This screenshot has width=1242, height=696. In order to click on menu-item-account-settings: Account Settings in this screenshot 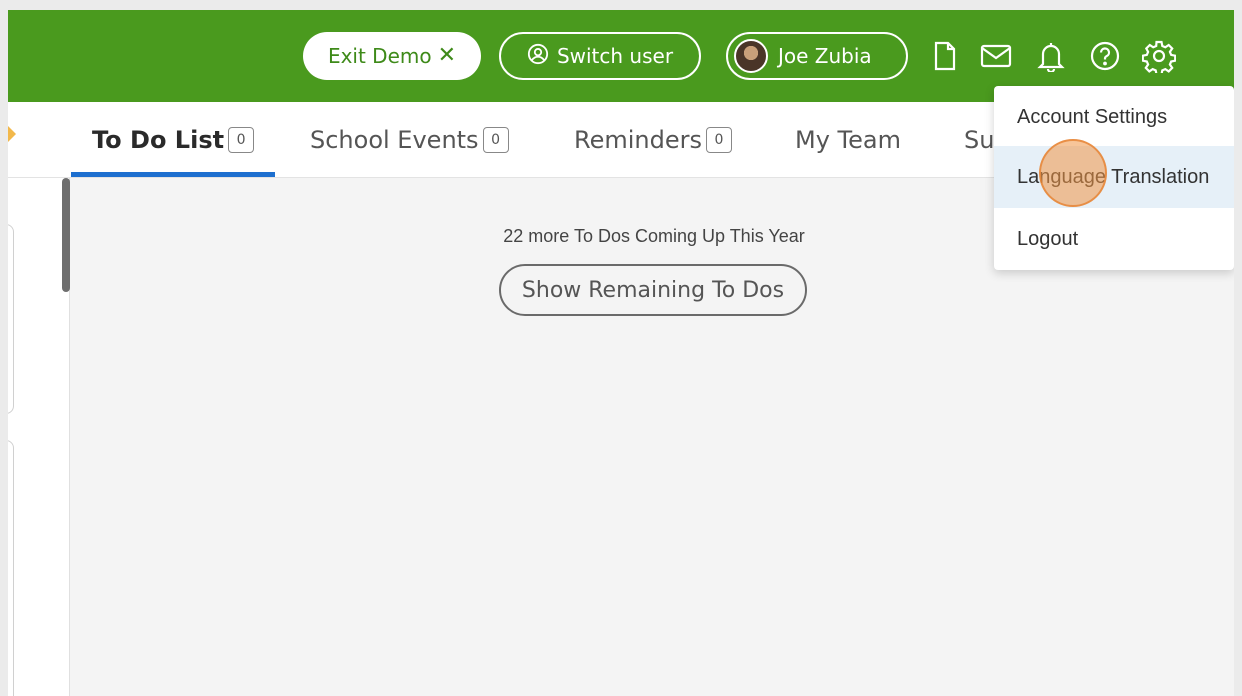, I will do `click(1114, 117)`.